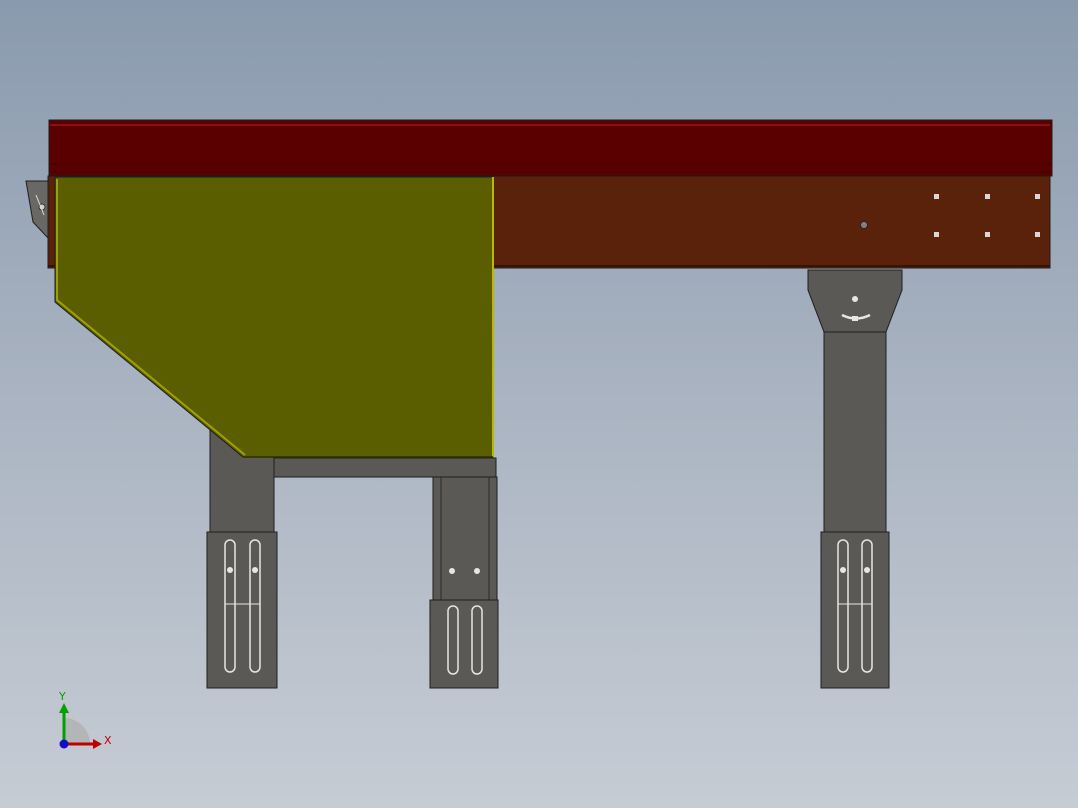  Describe the element at coordinates (855, 479) in the screenshot. I see `support-leg-right` at that location.